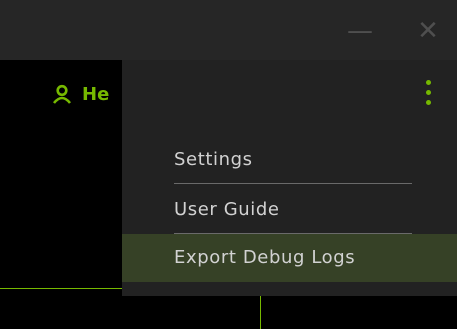 This screenshot has width=457, height=329. What do you see at coordinates (428, 31) in the screenshot?
I see `close-button: ✕` at bounding box center [428, 31].